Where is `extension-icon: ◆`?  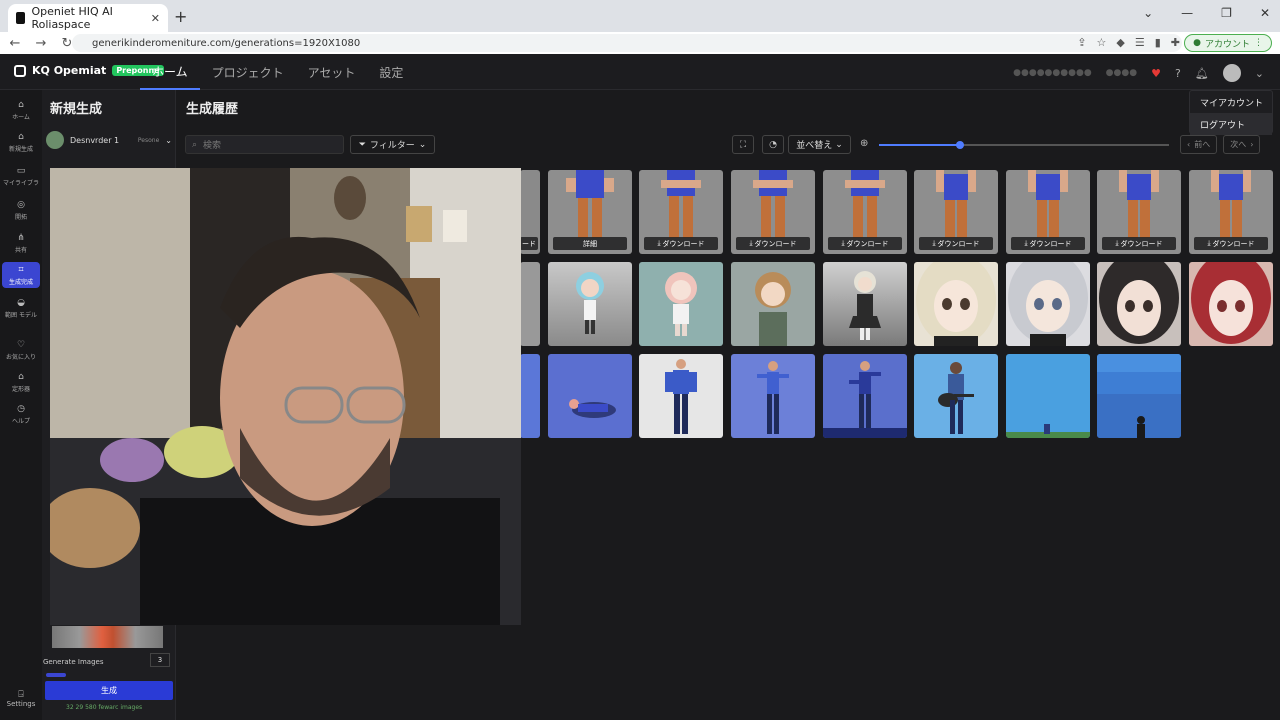
extension-icon: ◆ is located at coordinates (1120, 42).